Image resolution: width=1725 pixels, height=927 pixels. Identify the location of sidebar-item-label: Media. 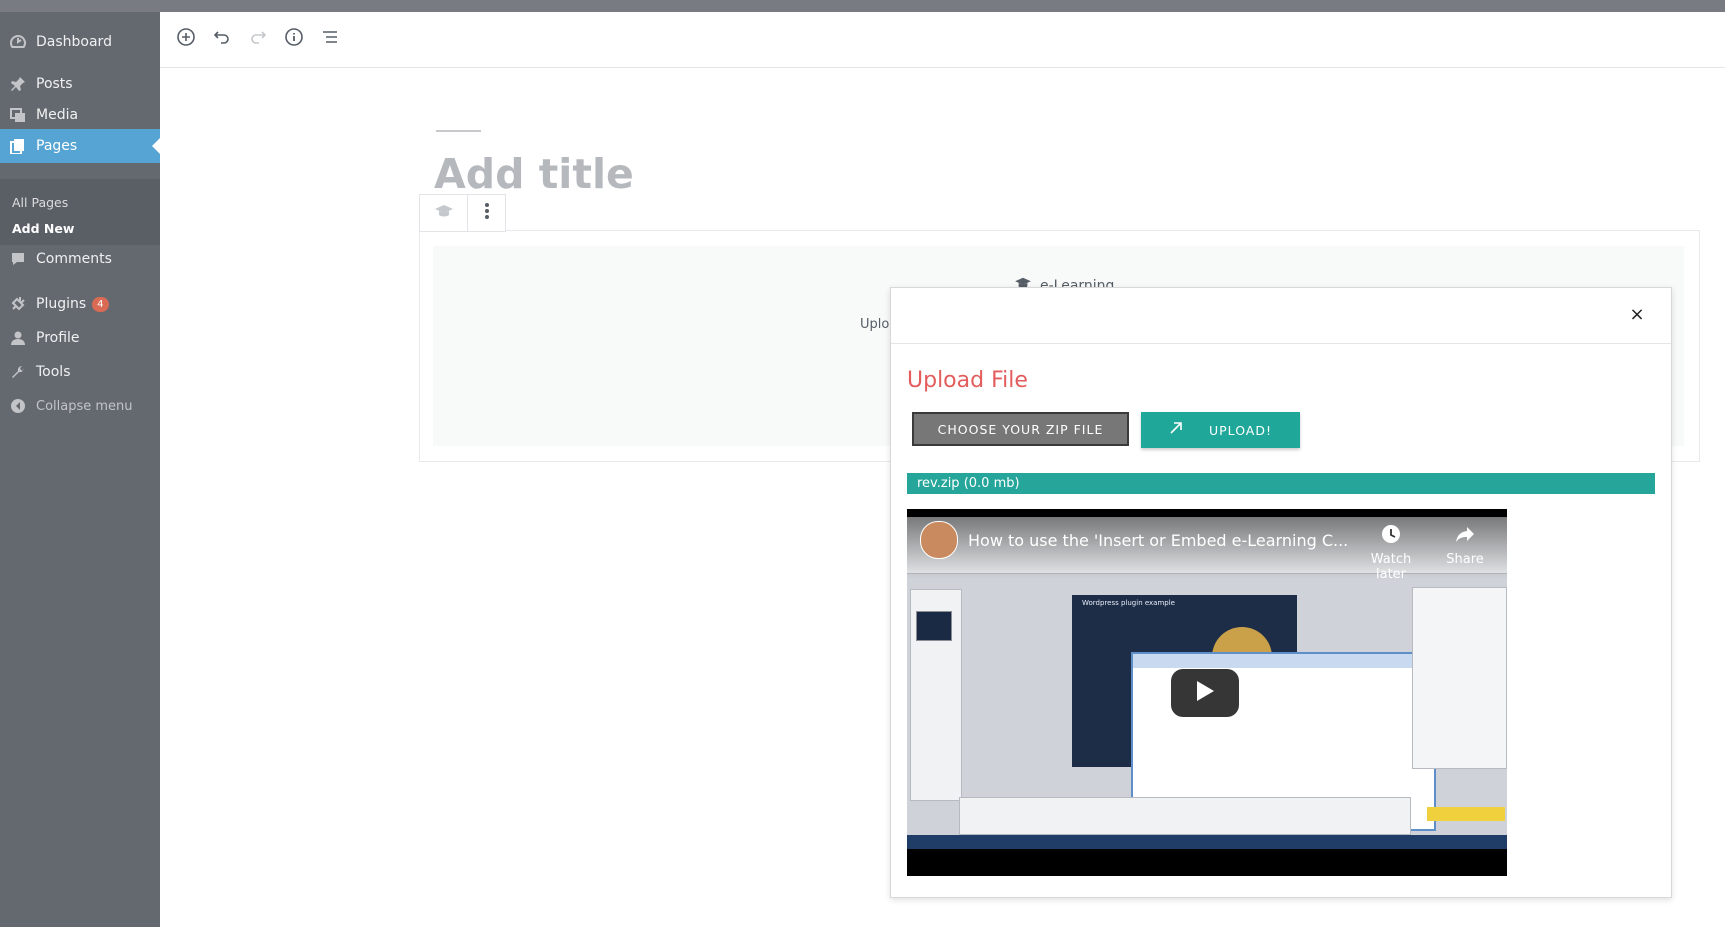
(57, 115).